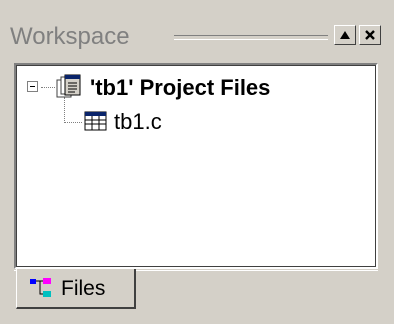 The height and width of the screenshot is (324, 394). I want to click on workspace-tab-strip: Files, so click(196, 290).